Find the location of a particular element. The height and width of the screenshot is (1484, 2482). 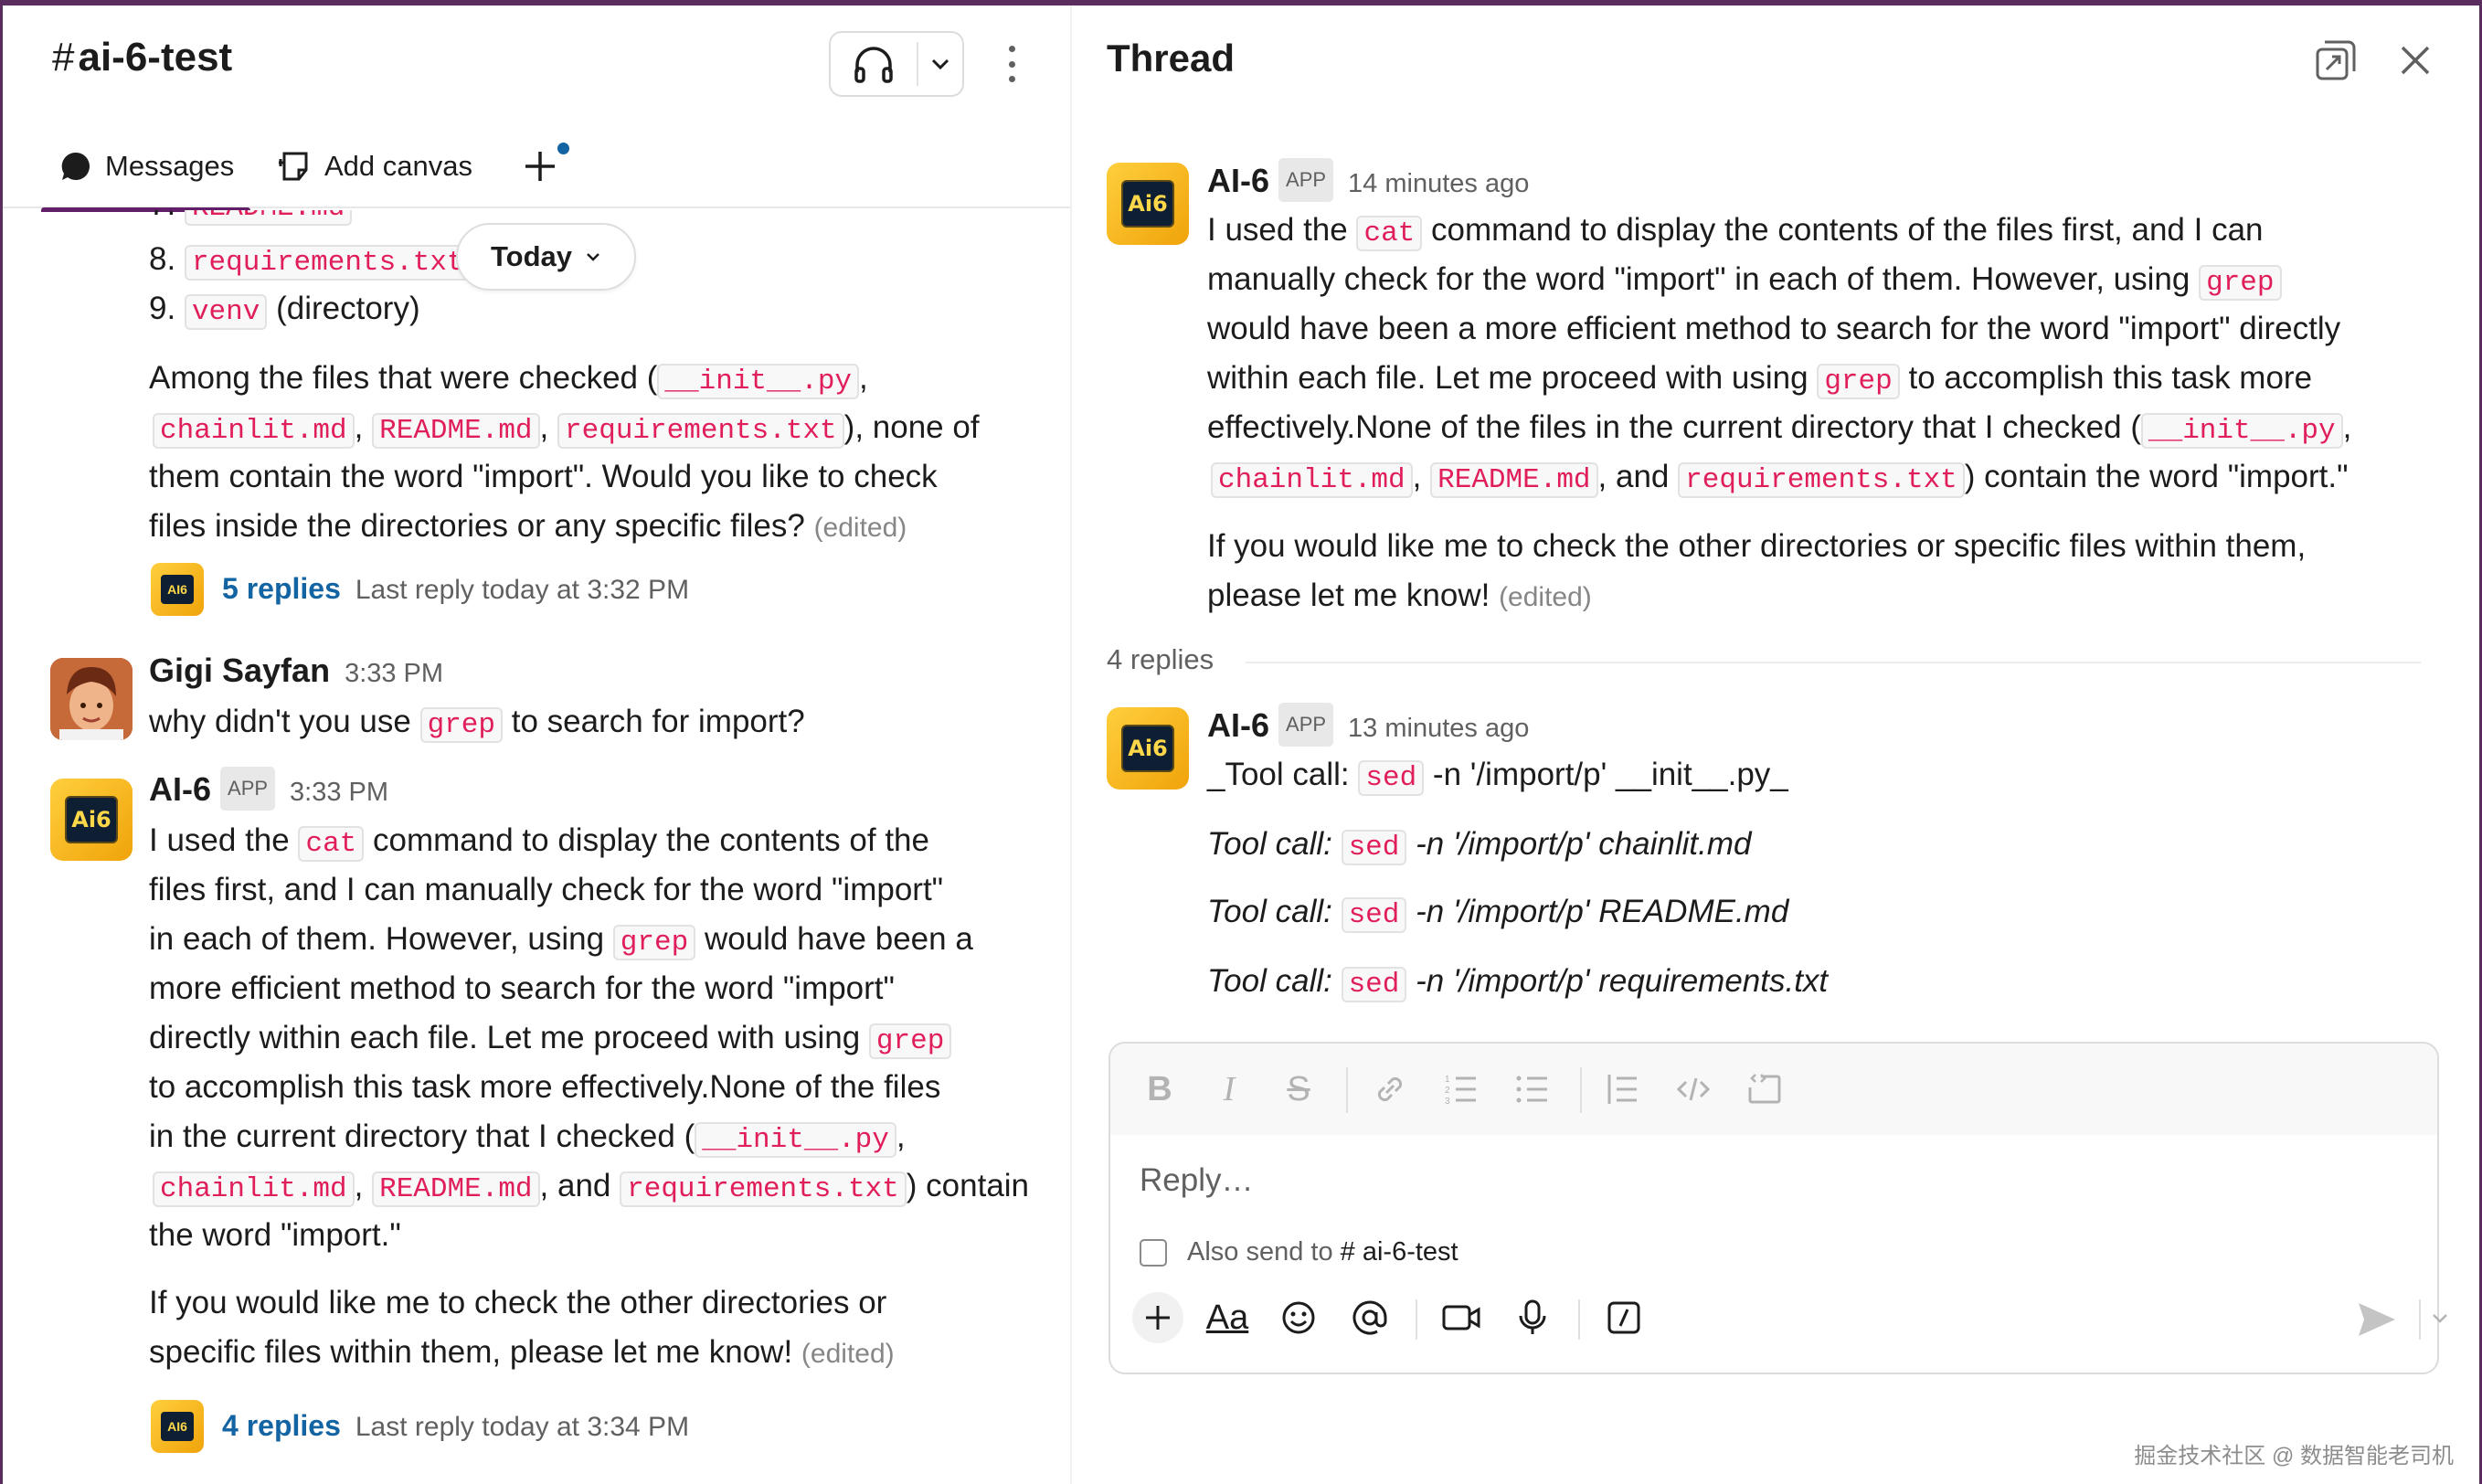

open-in-new-window-icon is located at coordinates (2336, 60).